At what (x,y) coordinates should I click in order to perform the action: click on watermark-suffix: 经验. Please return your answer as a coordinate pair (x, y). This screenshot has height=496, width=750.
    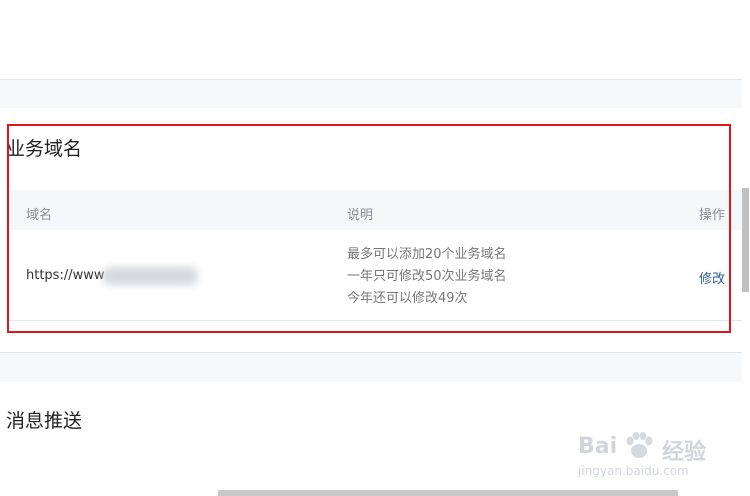
    Looking at the image, I should click on (684, 452).